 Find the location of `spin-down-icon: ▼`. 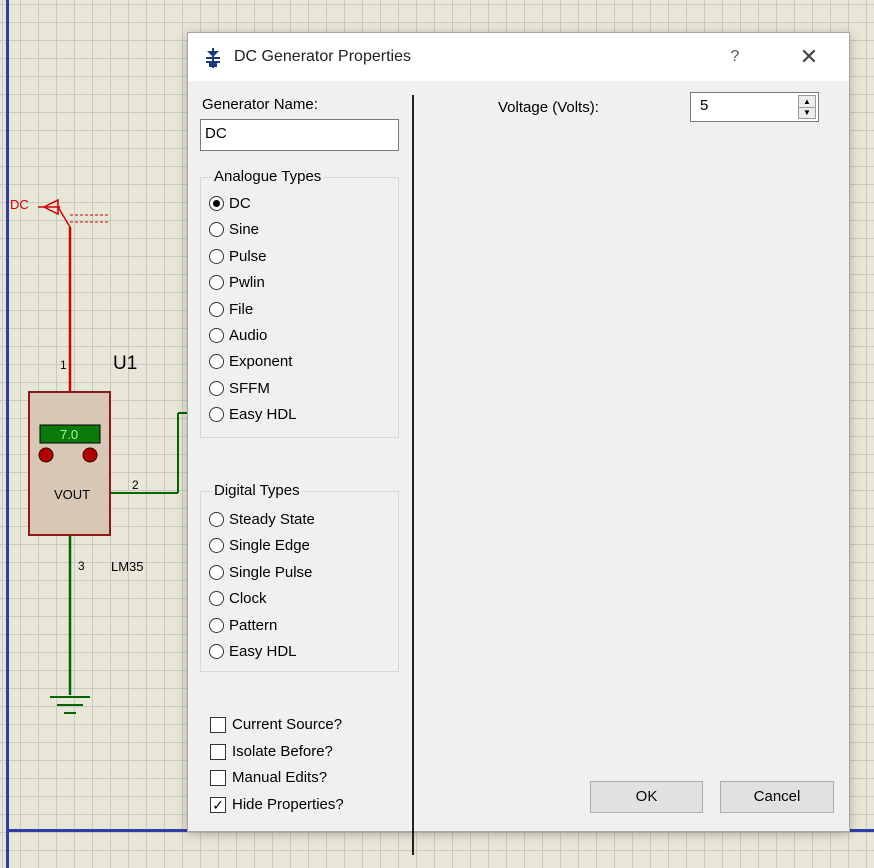

spin-down-icon: ▼ is located at coordinates (807, 112).